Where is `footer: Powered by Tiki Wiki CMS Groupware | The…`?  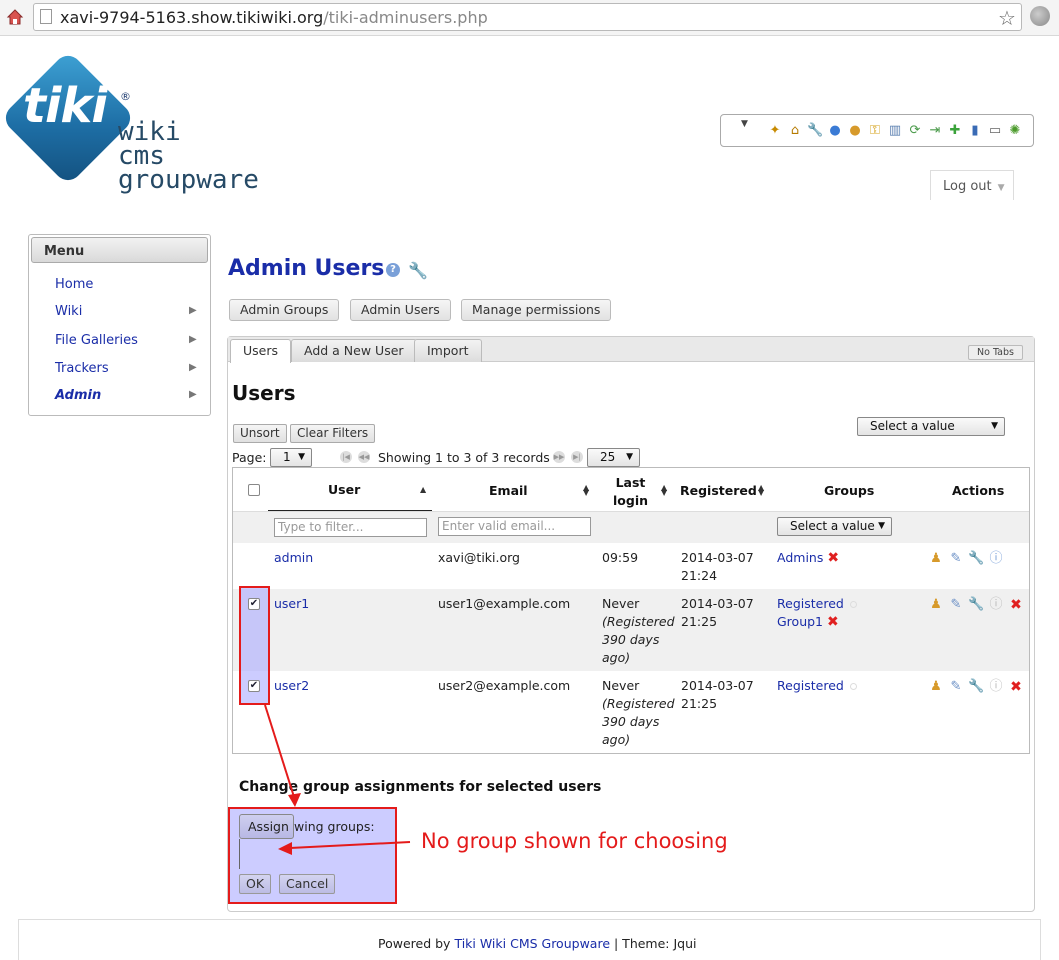
footer: Powered by Tiki Wiki CMS Groupware | The… is located at coordinates (537, 943).